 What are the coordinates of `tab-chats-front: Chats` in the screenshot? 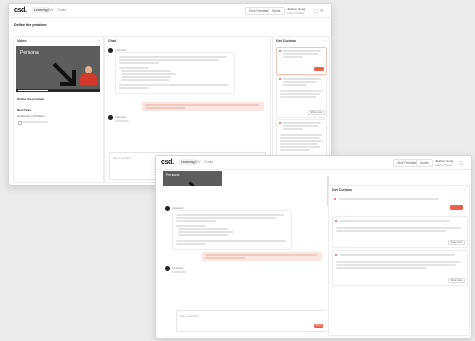 It's located at (208, 162).